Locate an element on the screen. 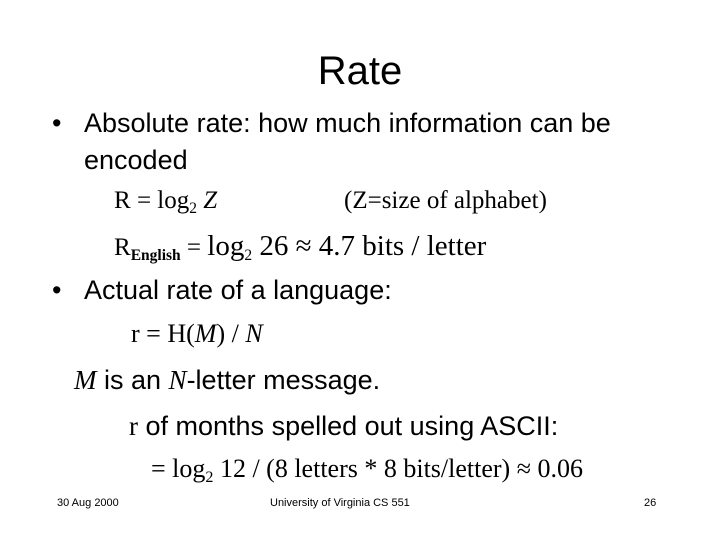  equation-actual-rate: r = H(M) / N is located at coordinates (197, 334).